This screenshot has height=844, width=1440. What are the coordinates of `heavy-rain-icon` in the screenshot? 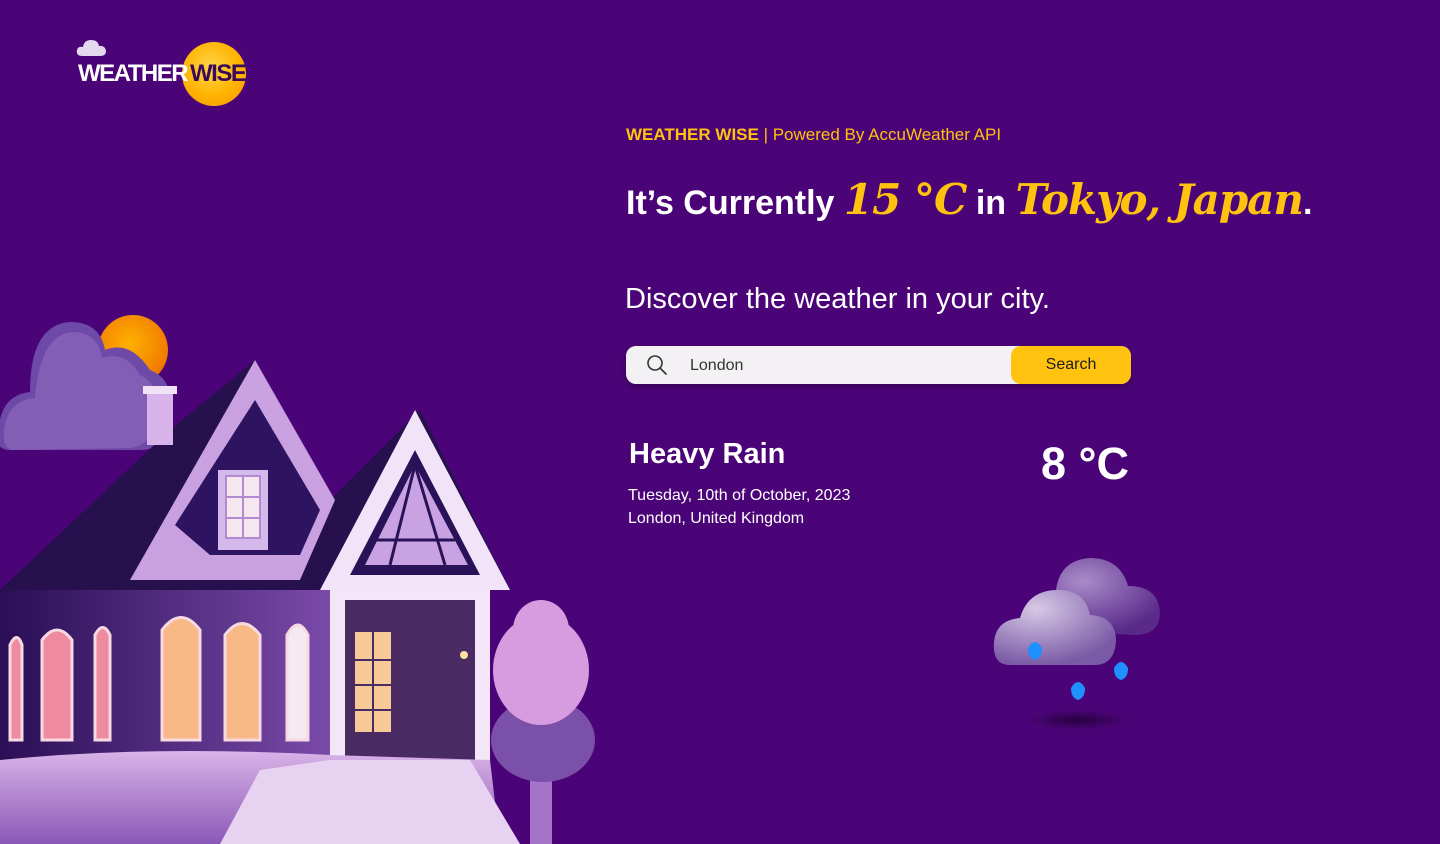 It's located at (1076, 644).